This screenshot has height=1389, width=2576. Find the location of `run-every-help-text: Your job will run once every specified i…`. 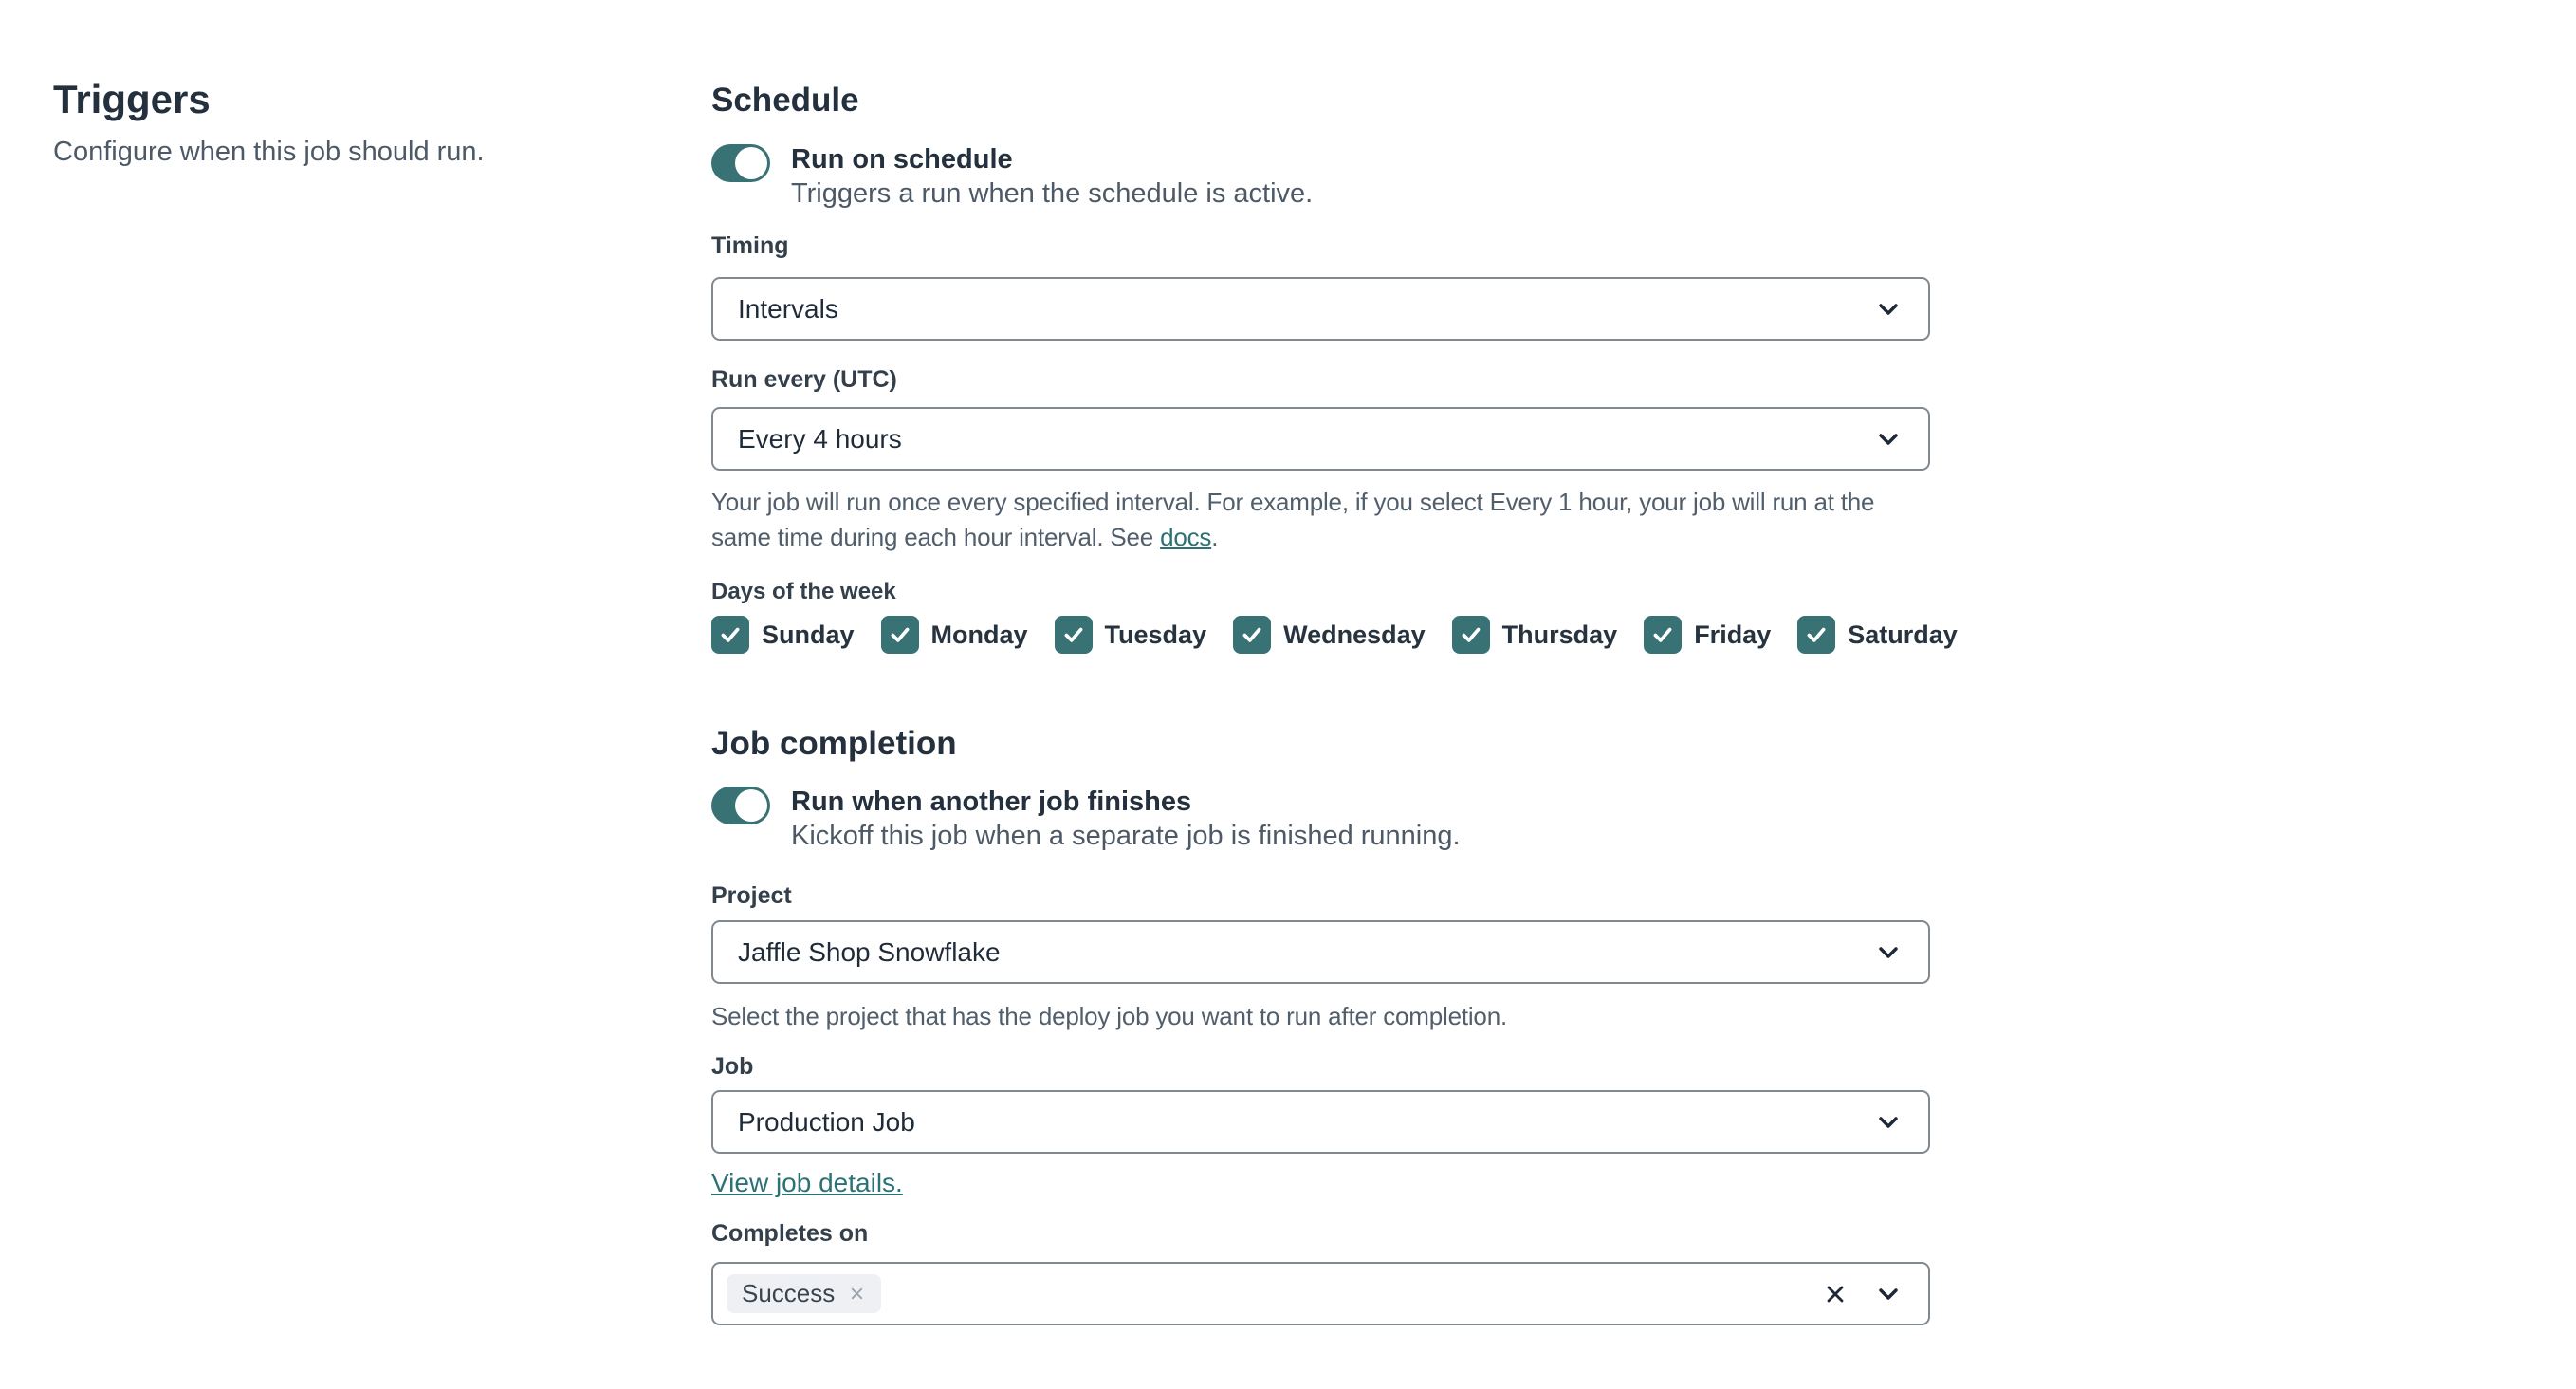

run-every-help-text: Your job will run once every specified i… is located at coordinates (1293, 519).